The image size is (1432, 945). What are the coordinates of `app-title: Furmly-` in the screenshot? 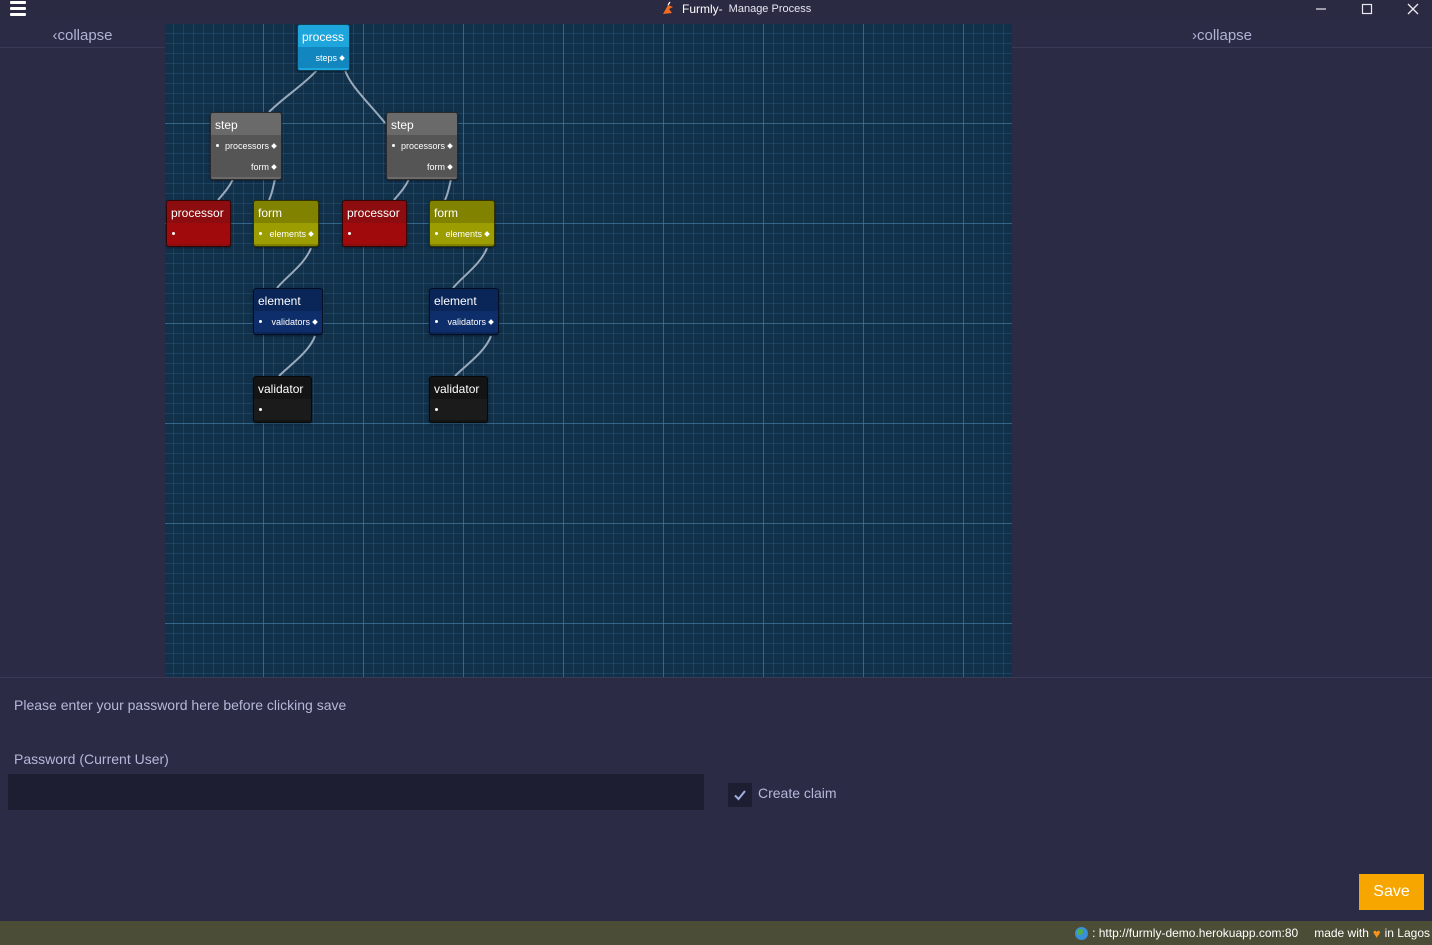 It's located at (702, 9).